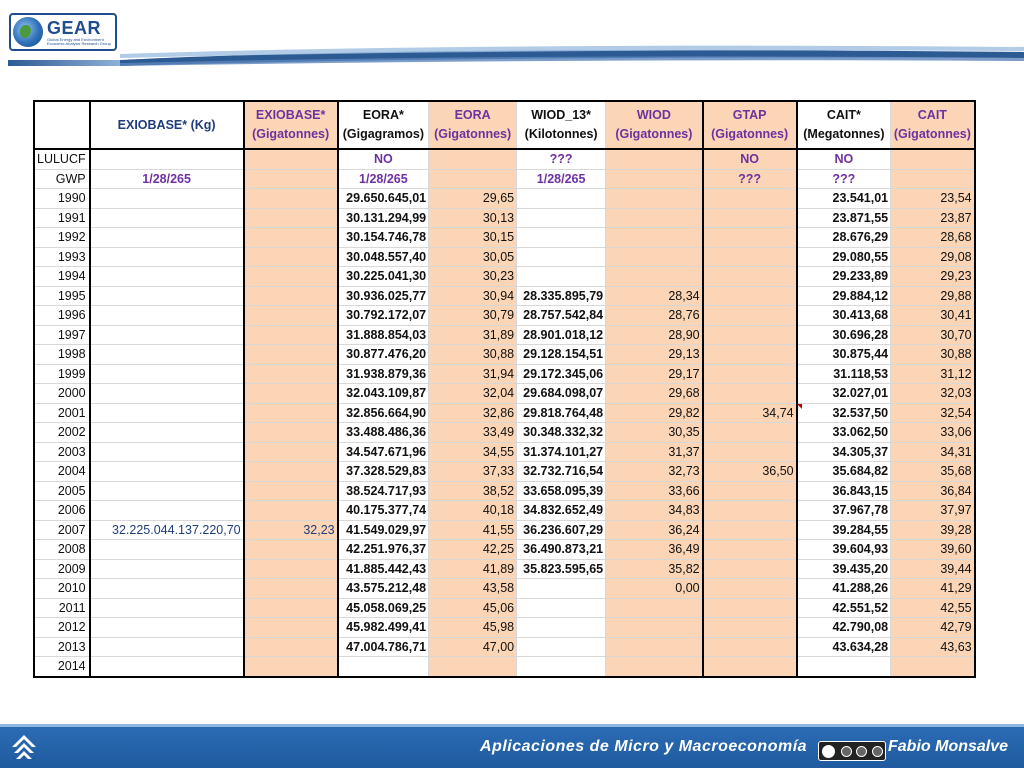 Image resolution: width=1024 pixels, height=768 pixels. What do you see at coordinates (473, 549) in the screenshot?
I see `year-row-cell: 42,25` at bounding box center [473, 549].